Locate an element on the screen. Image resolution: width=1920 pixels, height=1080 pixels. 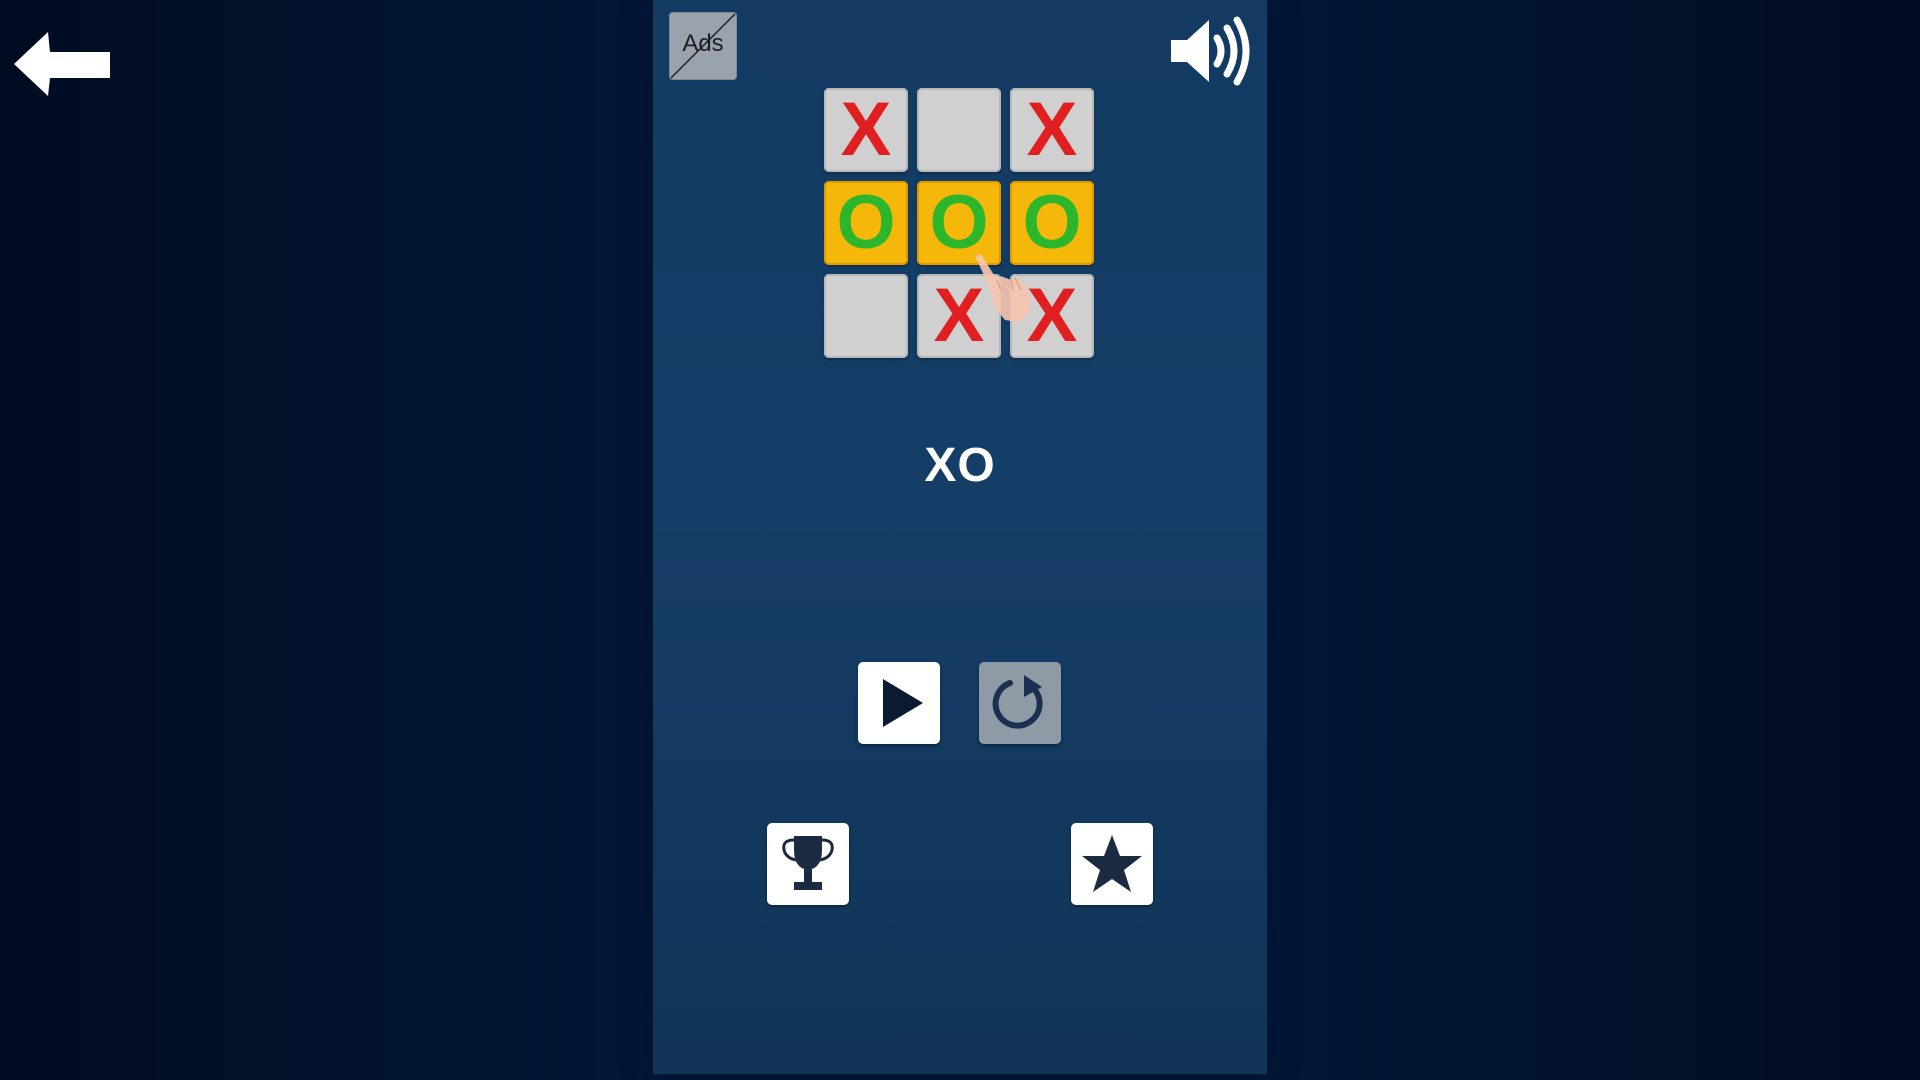
restart-icon is located at coordinates (1017, 702).